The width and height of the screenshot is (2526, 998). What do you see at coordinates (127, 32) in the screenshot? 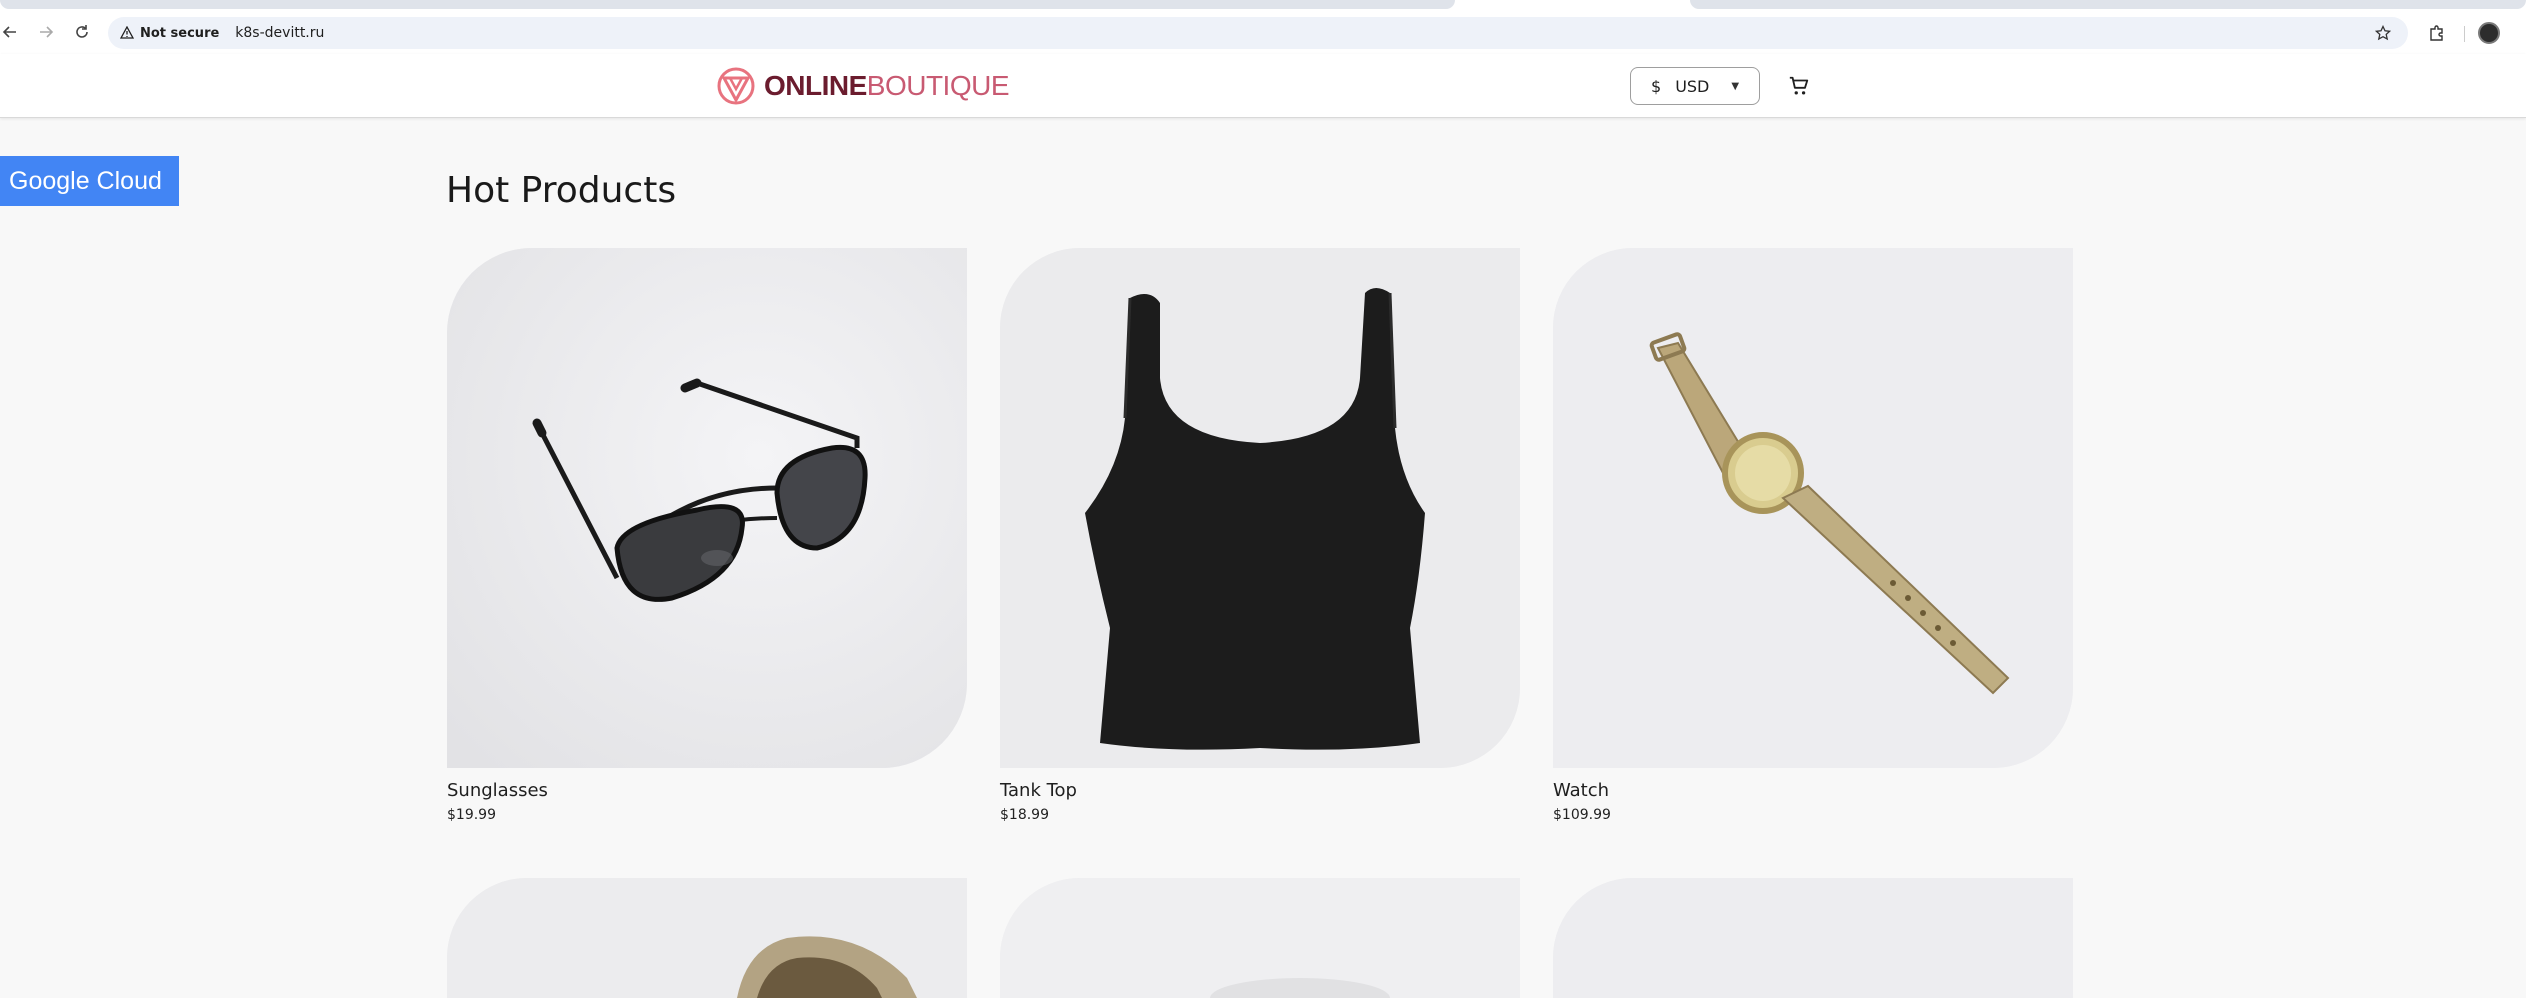
I see `warning-icon` at bounding box center [127, 32].